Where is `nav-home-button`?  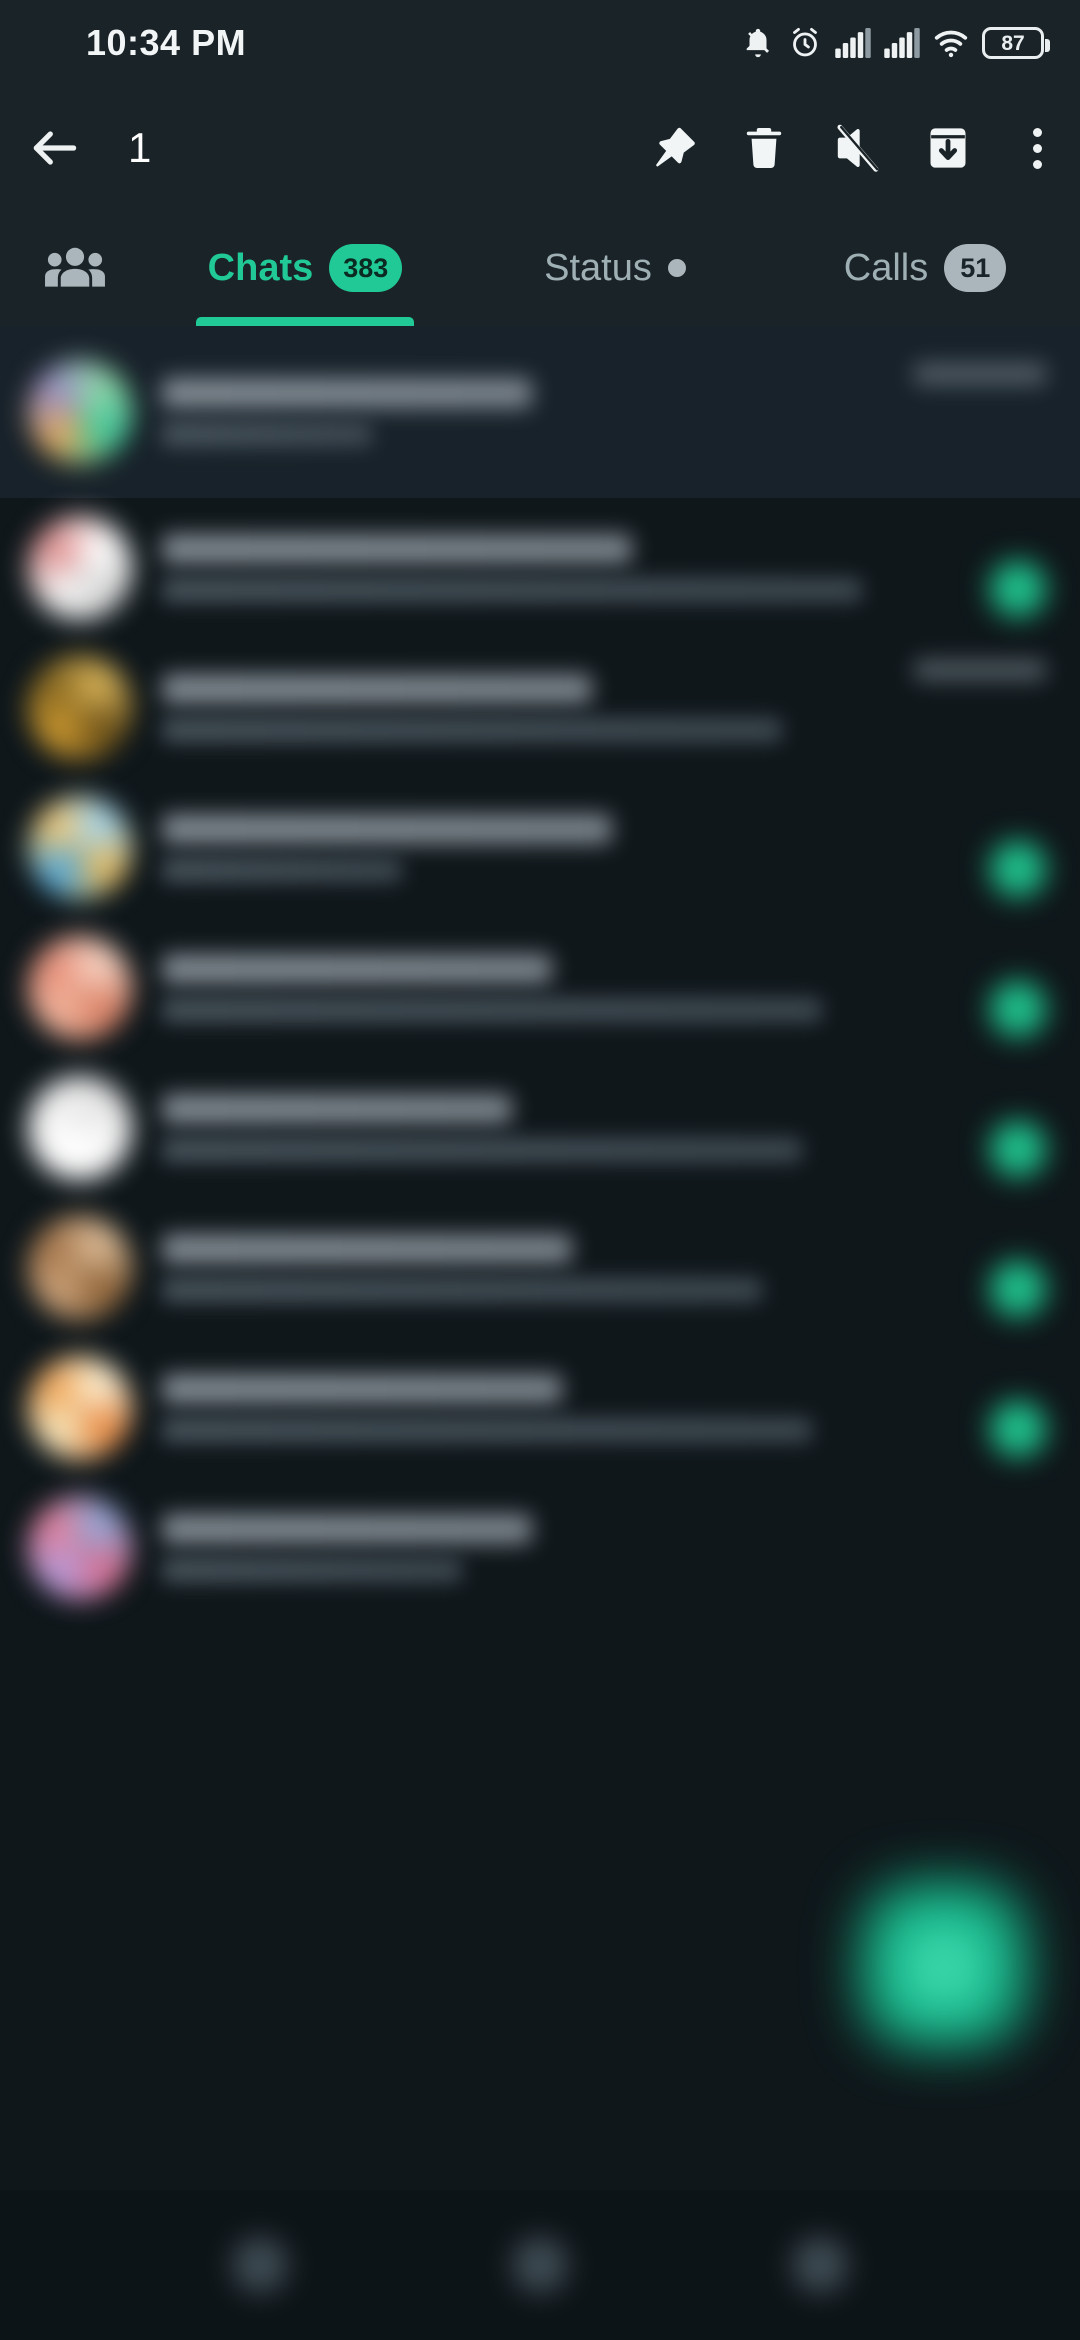 nav-home-button is located at coordinates (540, 2265).